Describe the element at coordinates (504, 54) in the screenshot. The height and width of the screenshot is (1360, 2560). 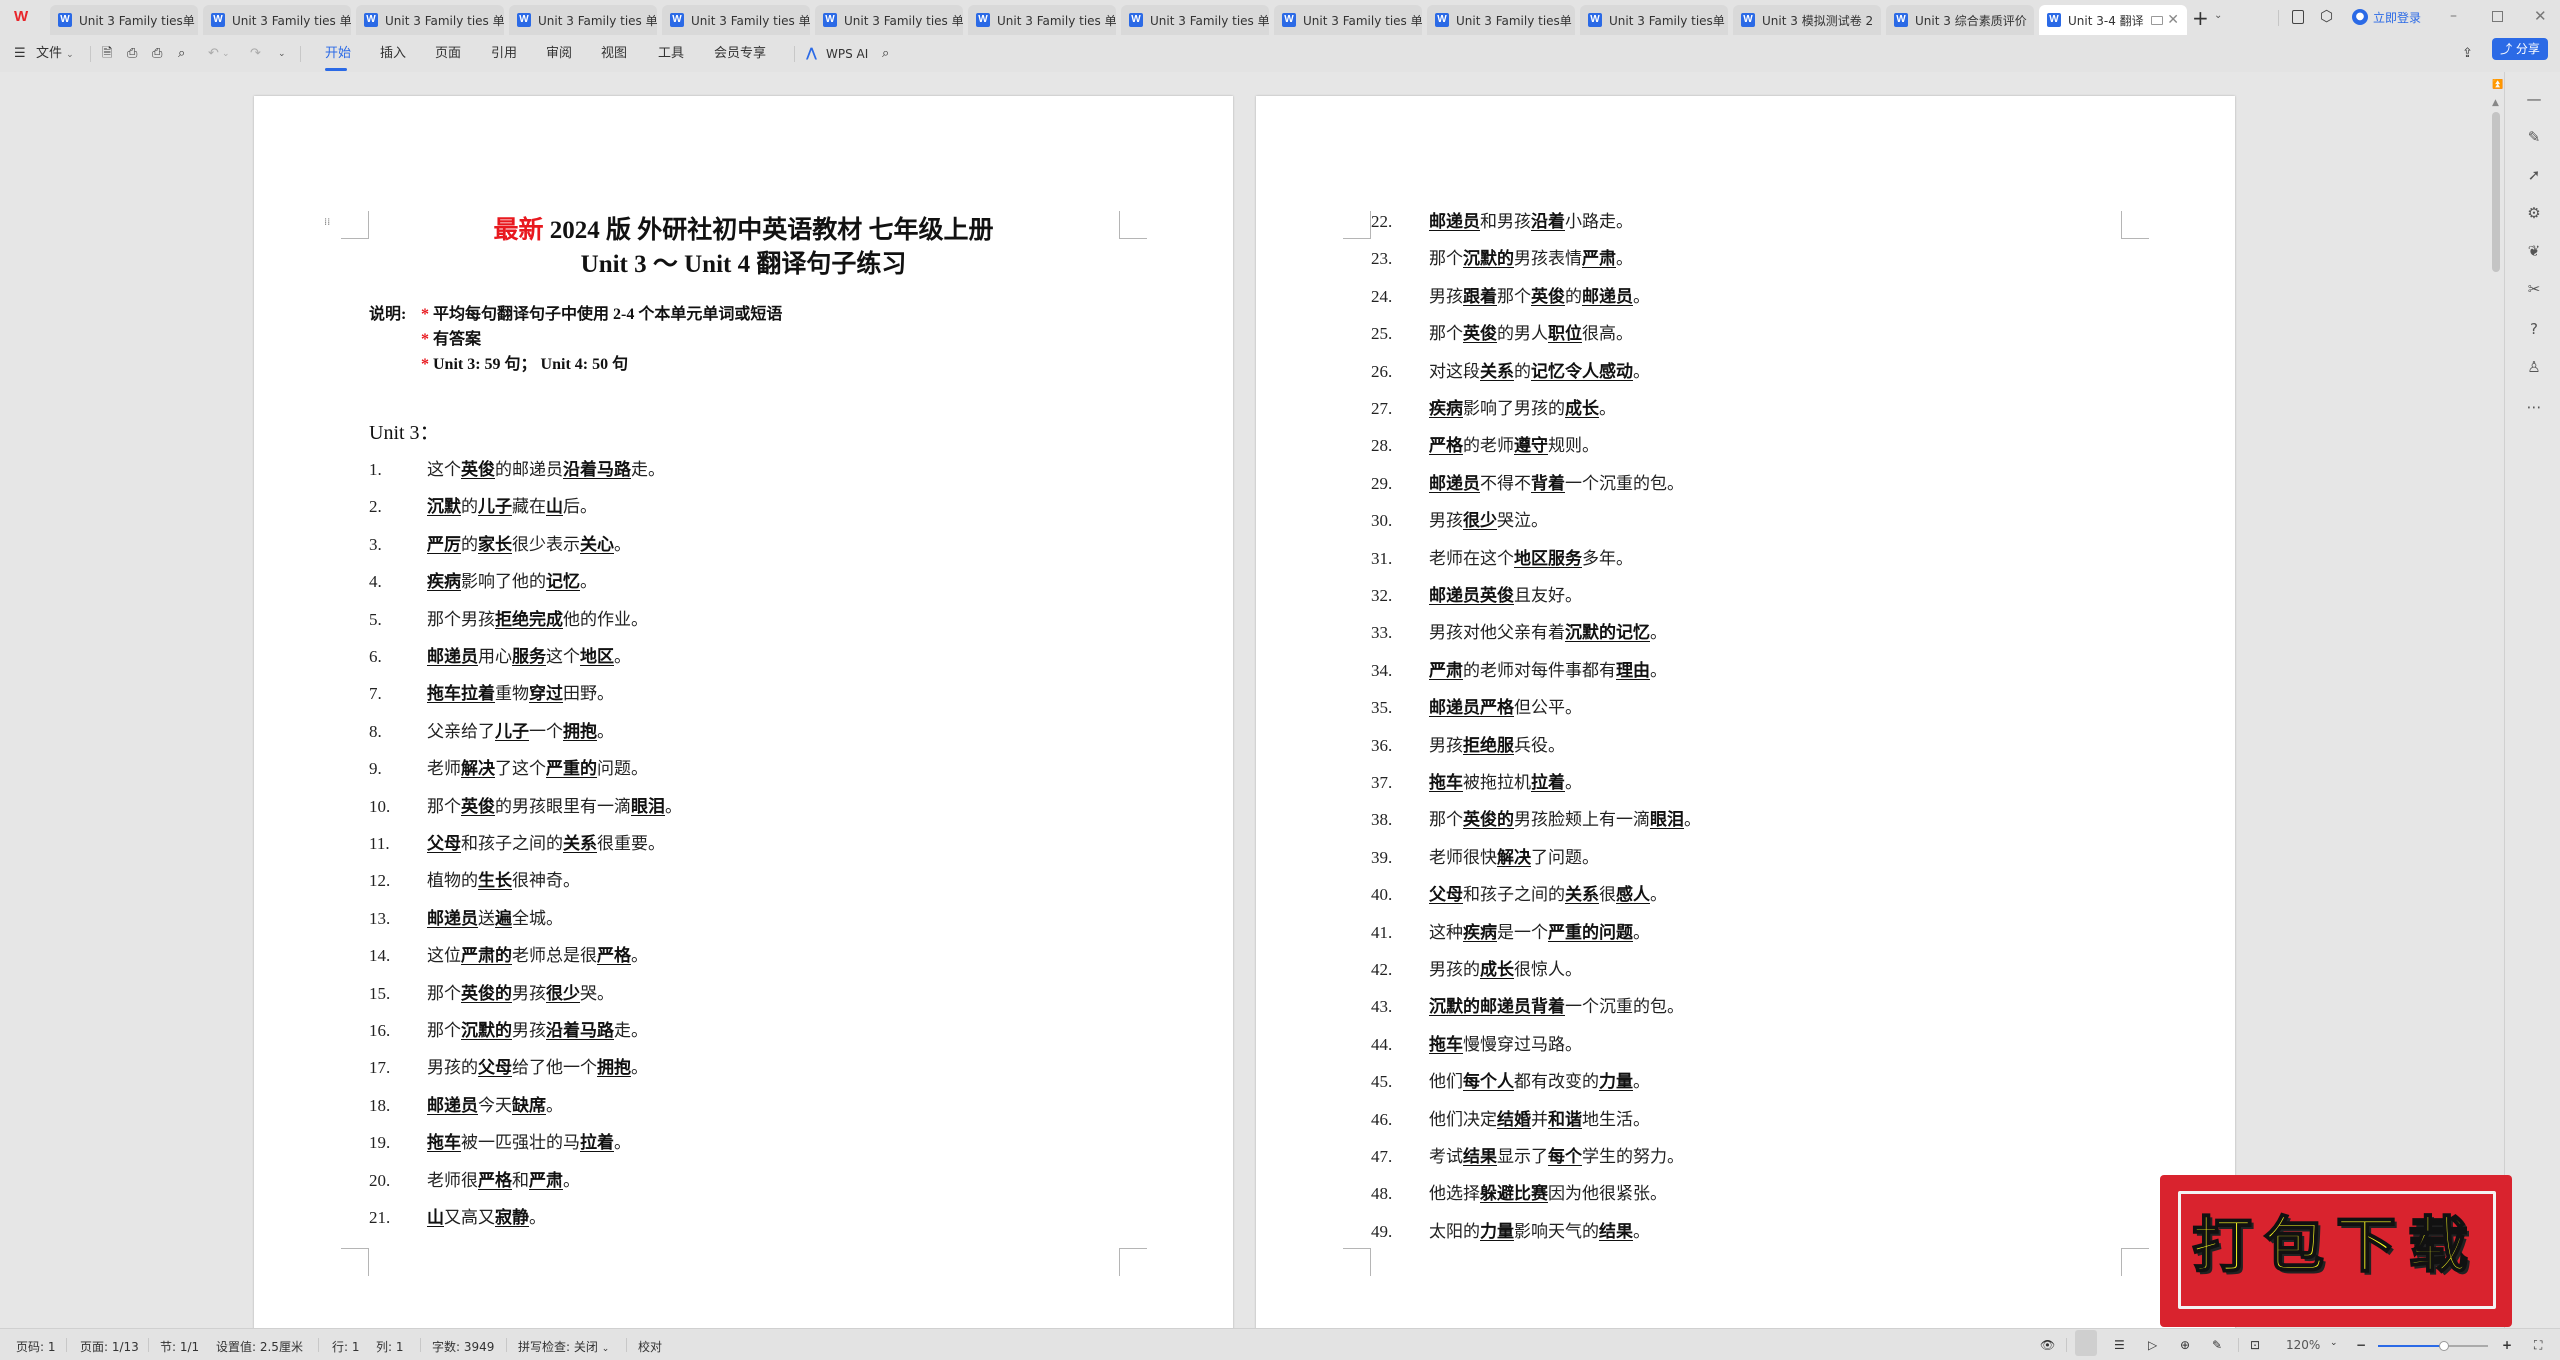
I see `ribbon-tab: 引用` at that location.